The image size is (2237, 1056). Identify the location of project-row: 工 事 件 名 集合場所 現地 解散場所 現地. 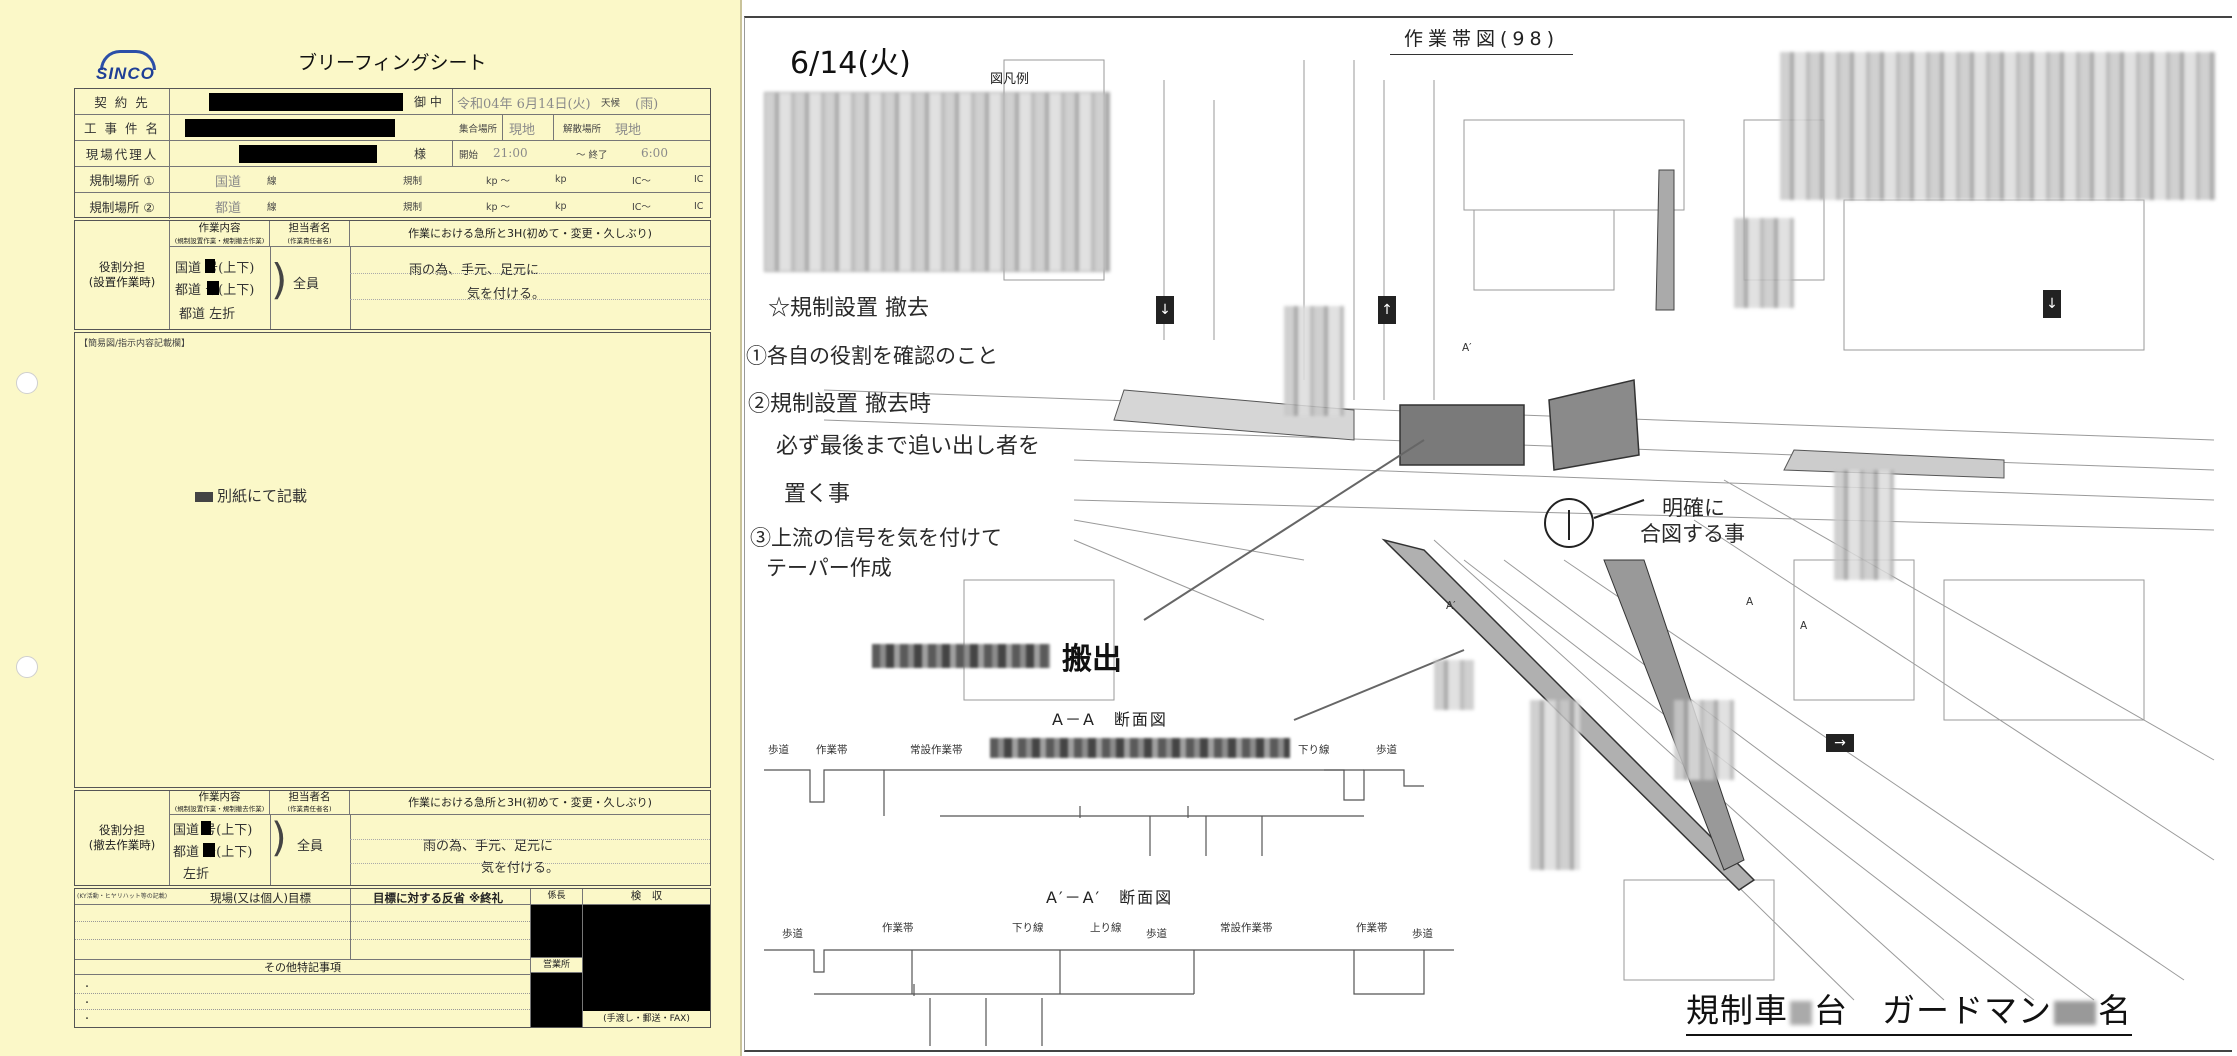
(392, 128).